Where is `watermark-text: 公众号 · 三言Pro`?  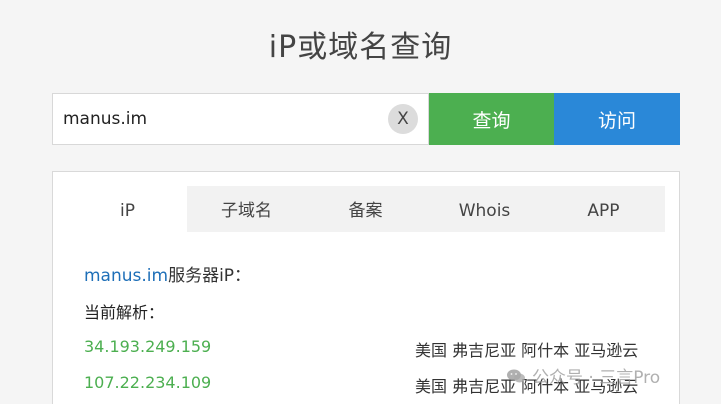
watermark-text: 公众号 · 三言Pro is located at coordinates (596, 378).